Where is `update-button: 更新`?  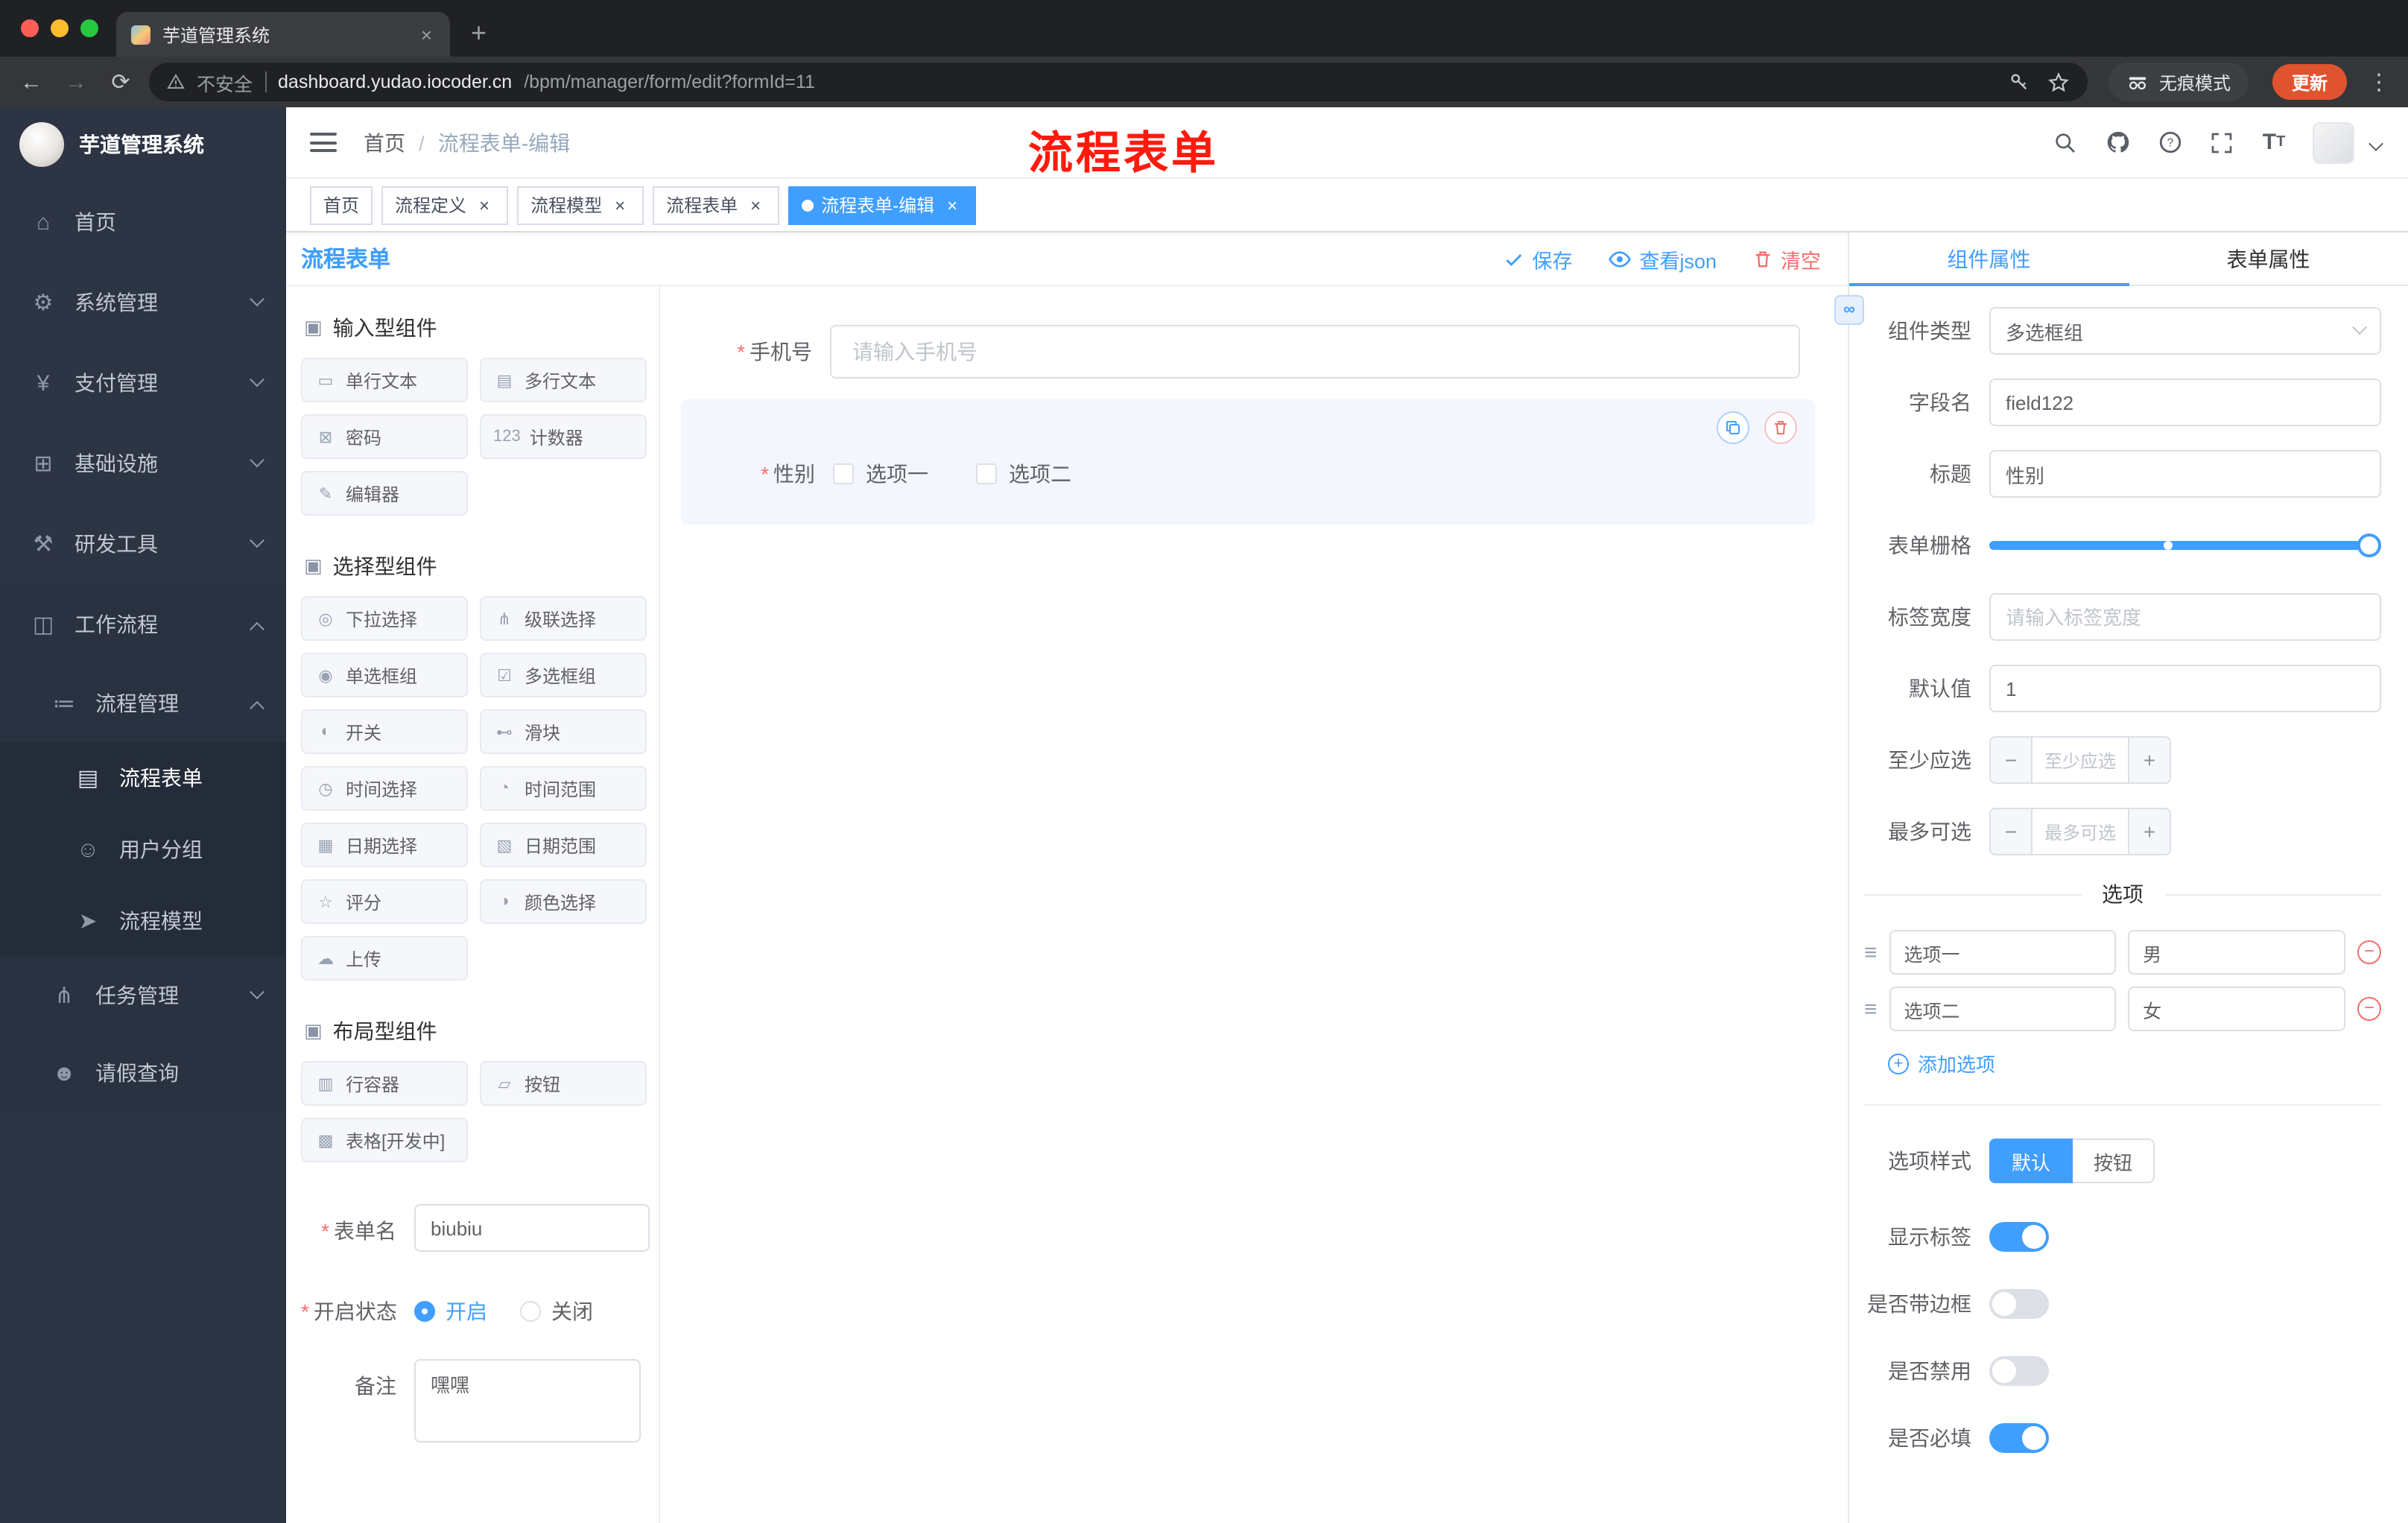
update-button: 更新 is located at coordinates (2309, 82).